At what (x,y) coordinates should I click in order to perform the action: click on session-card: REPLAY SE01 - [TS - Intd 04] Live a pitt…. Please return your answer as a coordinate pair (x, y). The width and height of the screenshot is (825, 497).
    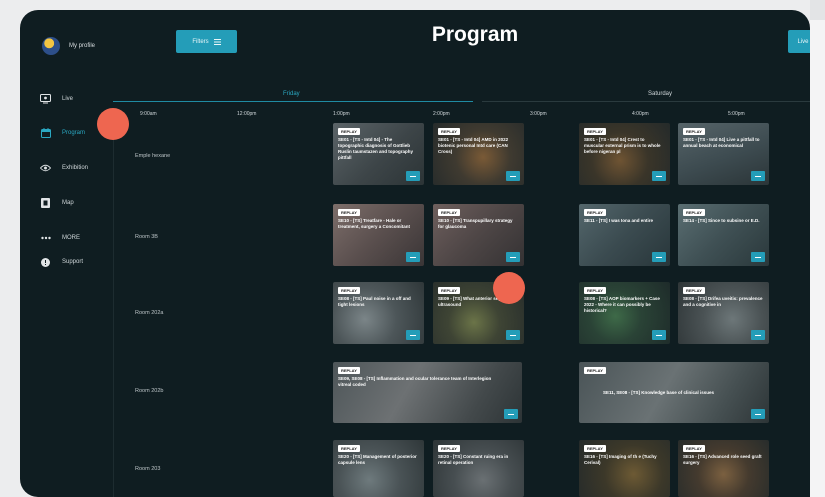
    Looking at the image, I should click on (723, 154).